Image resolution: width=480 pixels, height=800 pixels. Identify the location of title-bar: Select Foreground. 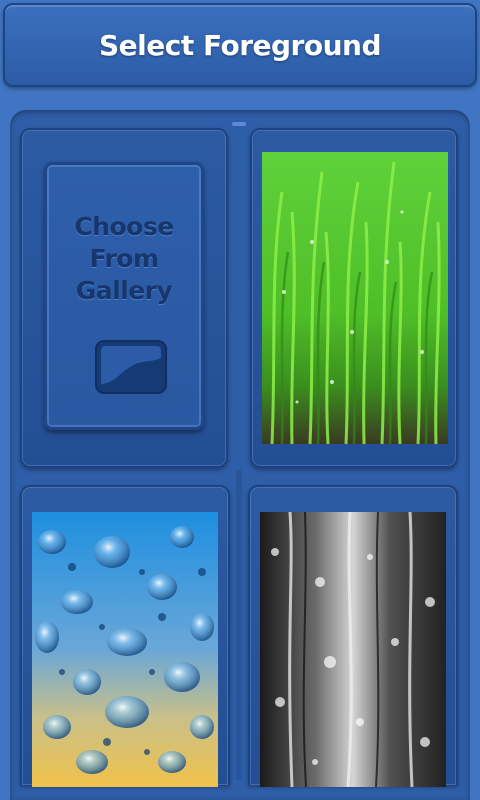
(240, 45).